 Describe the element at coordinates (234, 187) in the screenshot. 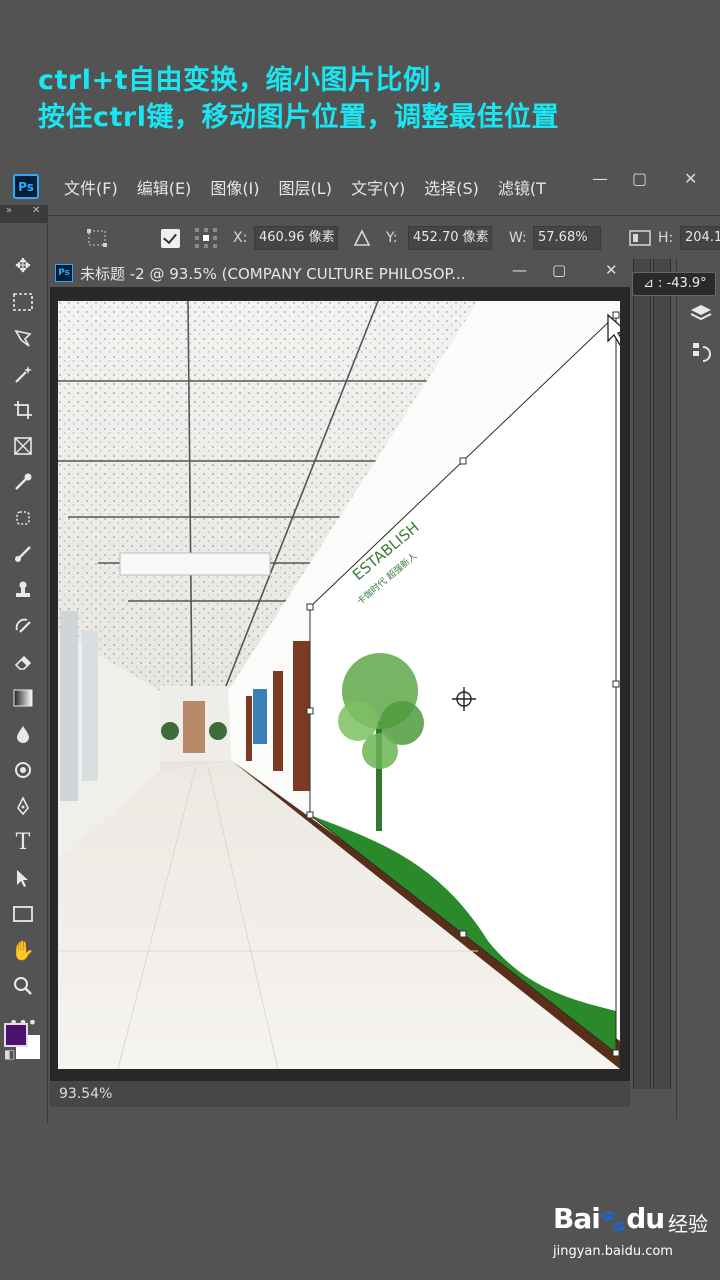

I see `menu-image: 图像(I)` at that location.